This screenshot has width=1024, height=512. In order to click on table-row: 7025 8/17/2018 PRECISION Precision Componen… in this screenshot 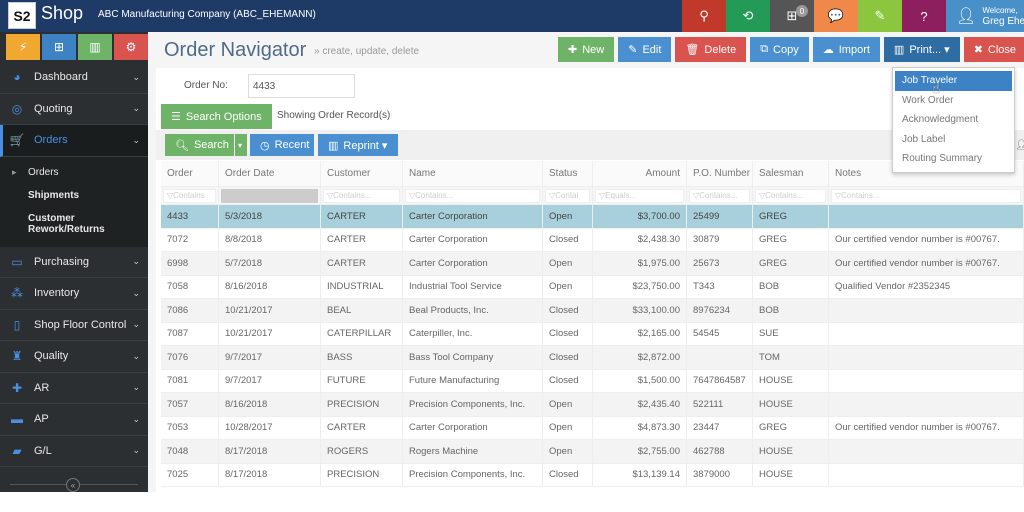, I will do `click(592, 475)`.